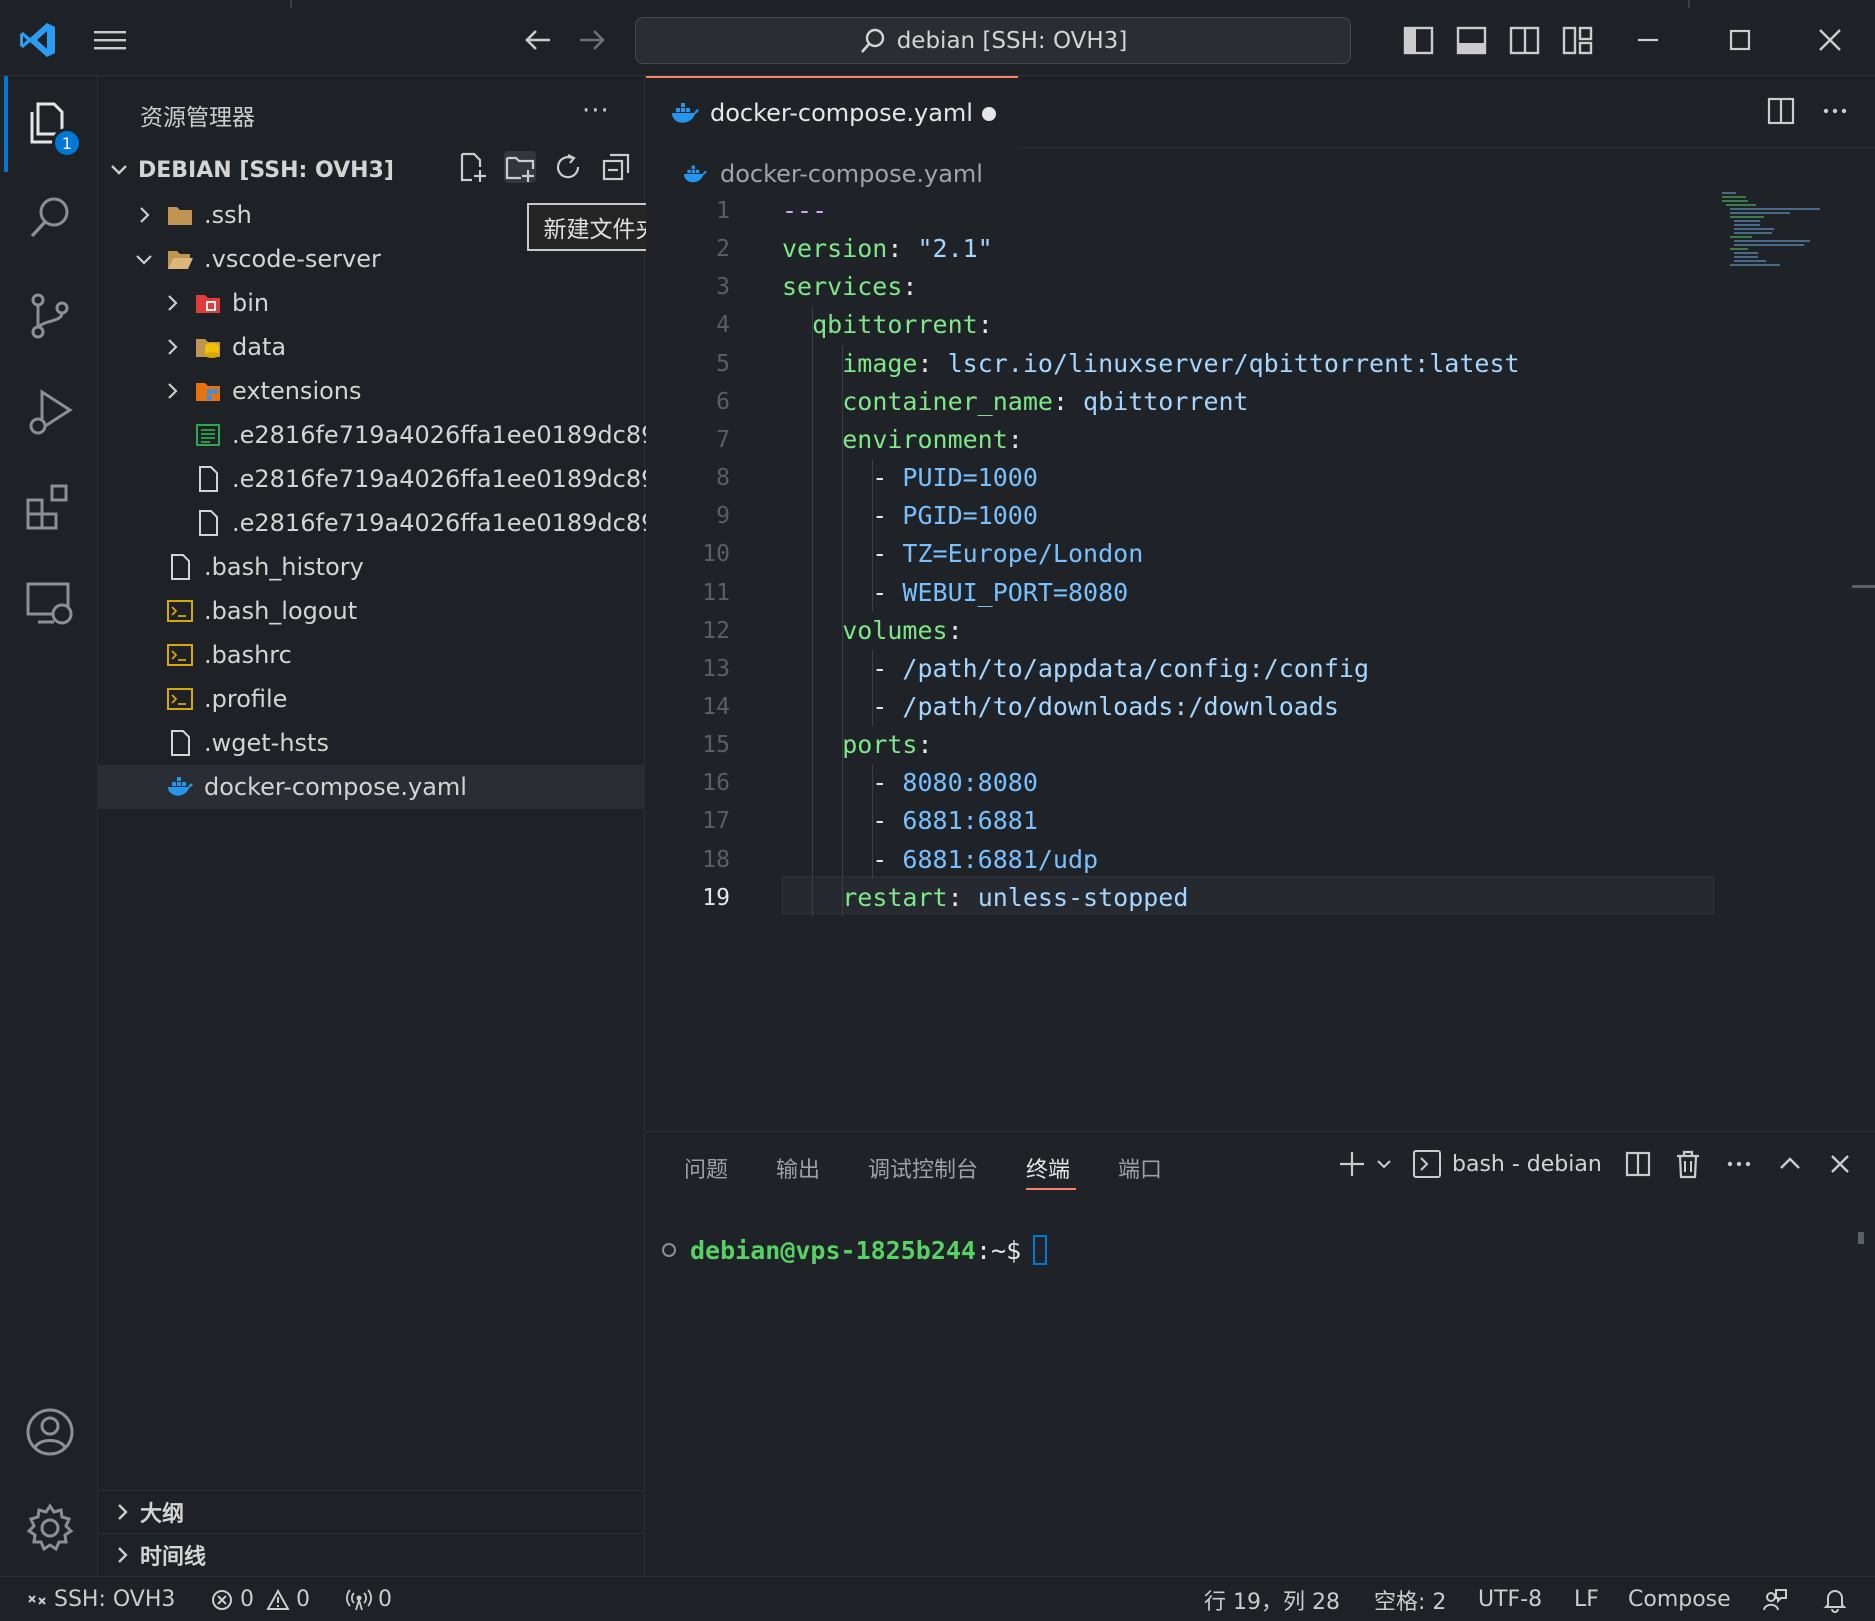  What do you see at coordinates (100, 1599) in the screenshot?
I see `remote-indicator: SSH: OVH3` at bounding box center [100, 1599].